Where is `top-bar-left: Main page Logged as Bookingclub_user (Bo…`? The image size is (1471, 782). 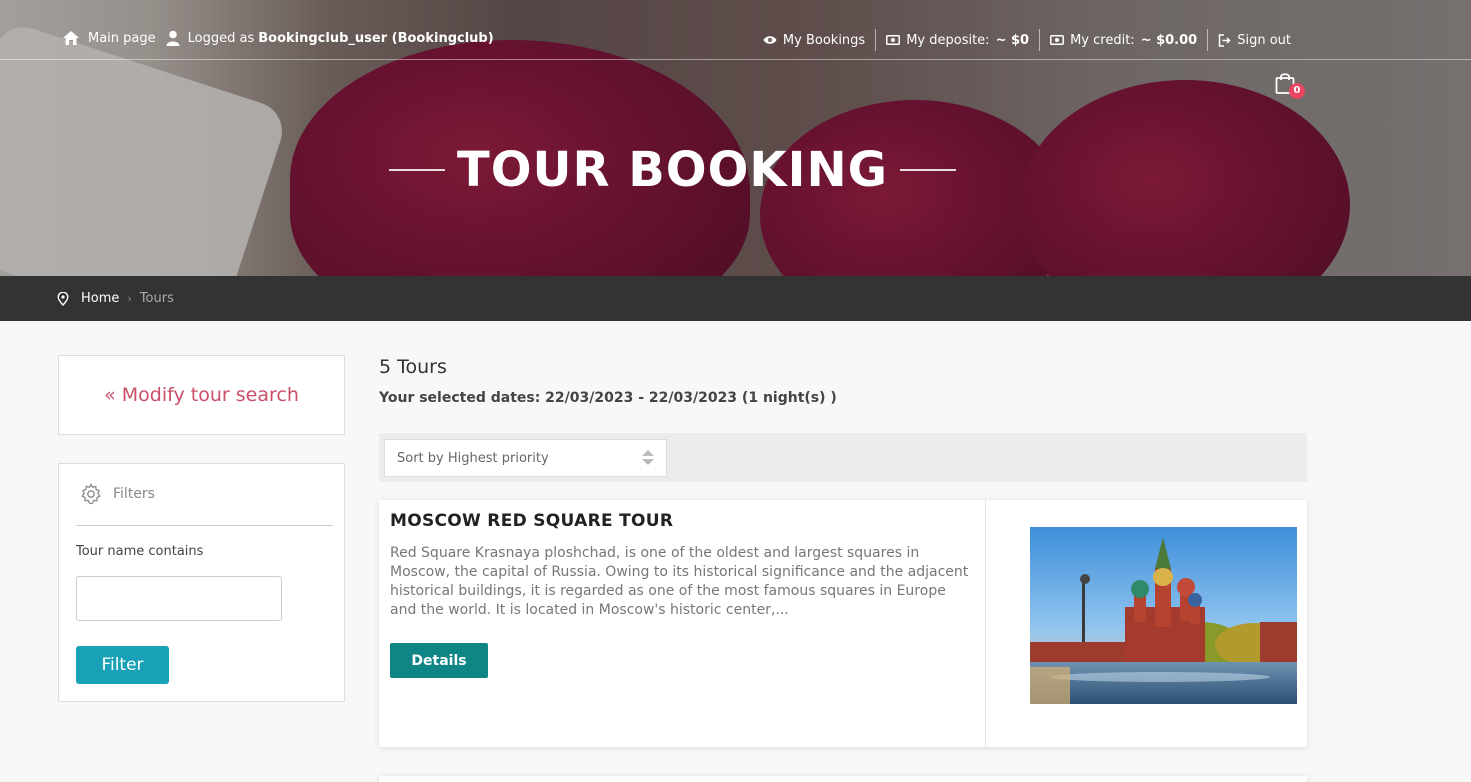 top-bar-left: Main page Logged as Bookingclub_user (Bo… is located at coordinates (278, 38).